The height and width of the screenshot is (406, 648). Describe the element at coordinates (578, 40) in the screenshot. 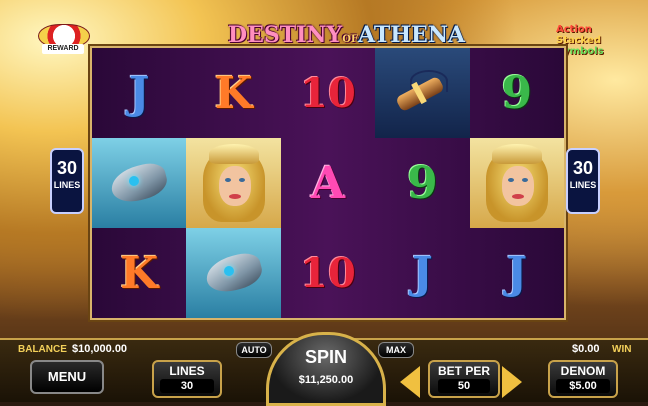

I see `logo-stacked-text: Stacked` at that location.